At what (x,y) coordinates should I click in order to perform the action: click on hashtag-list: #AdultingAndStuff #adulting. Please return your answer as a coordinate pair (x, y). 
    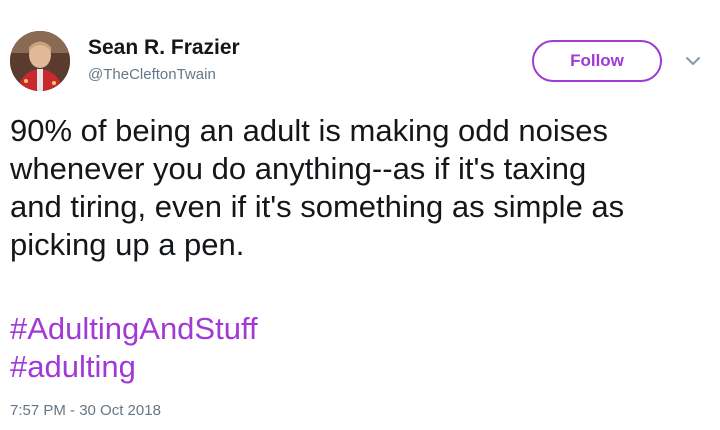
    Looking at the image, I should click on (134, 348).